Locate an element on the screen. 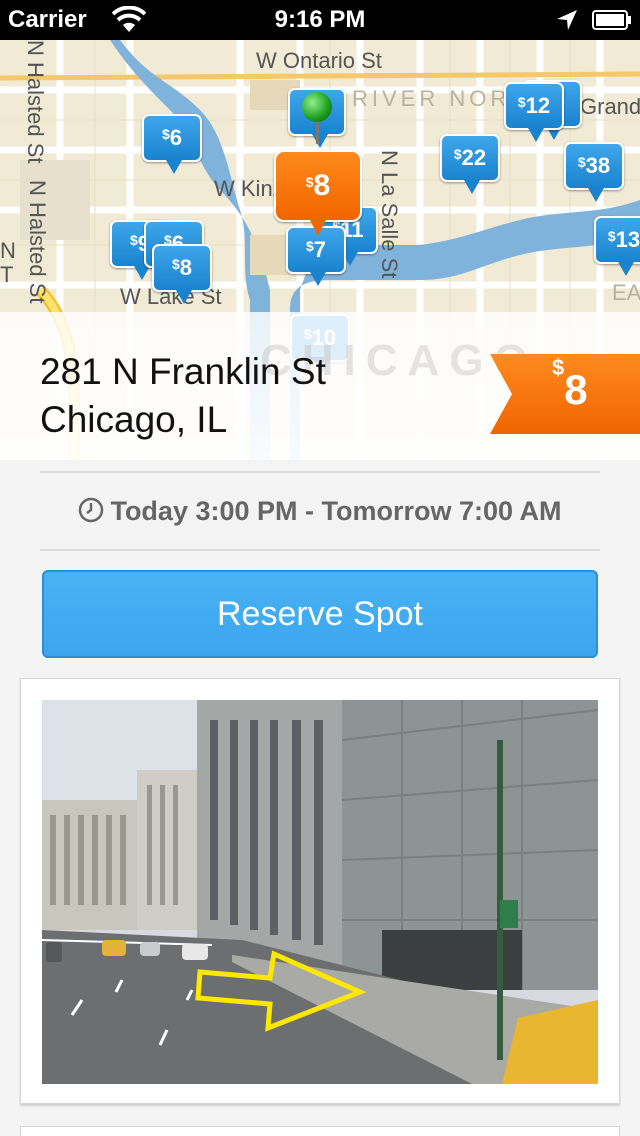 Image resolution: width=640 pixels, height=1136 pixels. street-label-edge-t: T is located at coordinates (7, 274).